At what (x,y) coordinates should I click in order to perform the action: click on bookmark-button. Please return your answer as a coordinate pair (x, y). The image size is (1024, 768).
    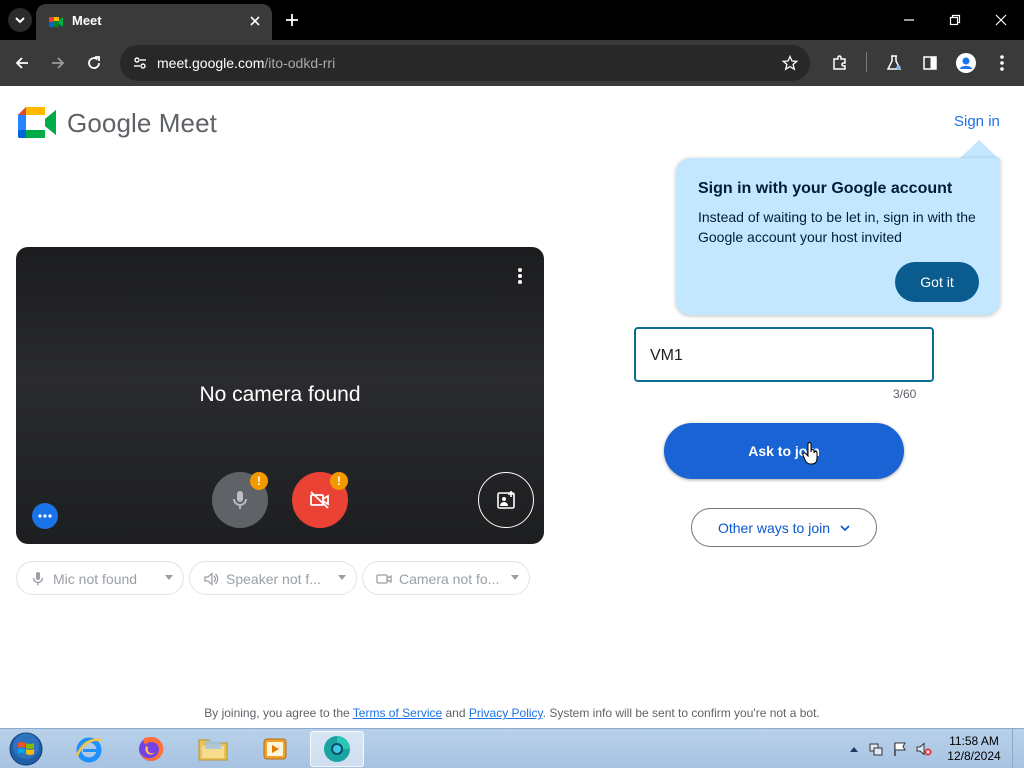
    Looking at the image, I should click on (790, 63).